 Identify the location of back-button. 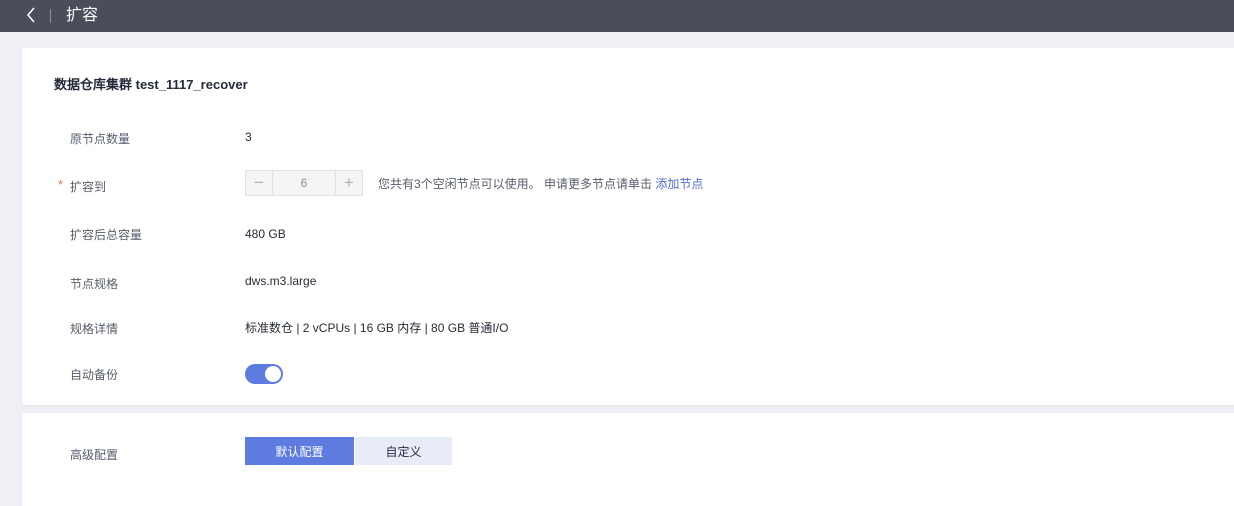
(31, 15).